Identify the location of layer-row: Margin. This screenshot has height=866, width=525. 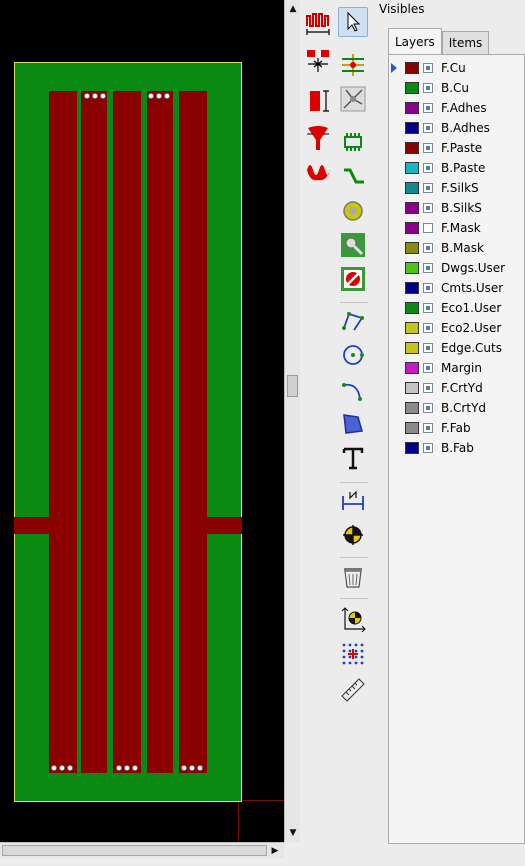
(457, 369).